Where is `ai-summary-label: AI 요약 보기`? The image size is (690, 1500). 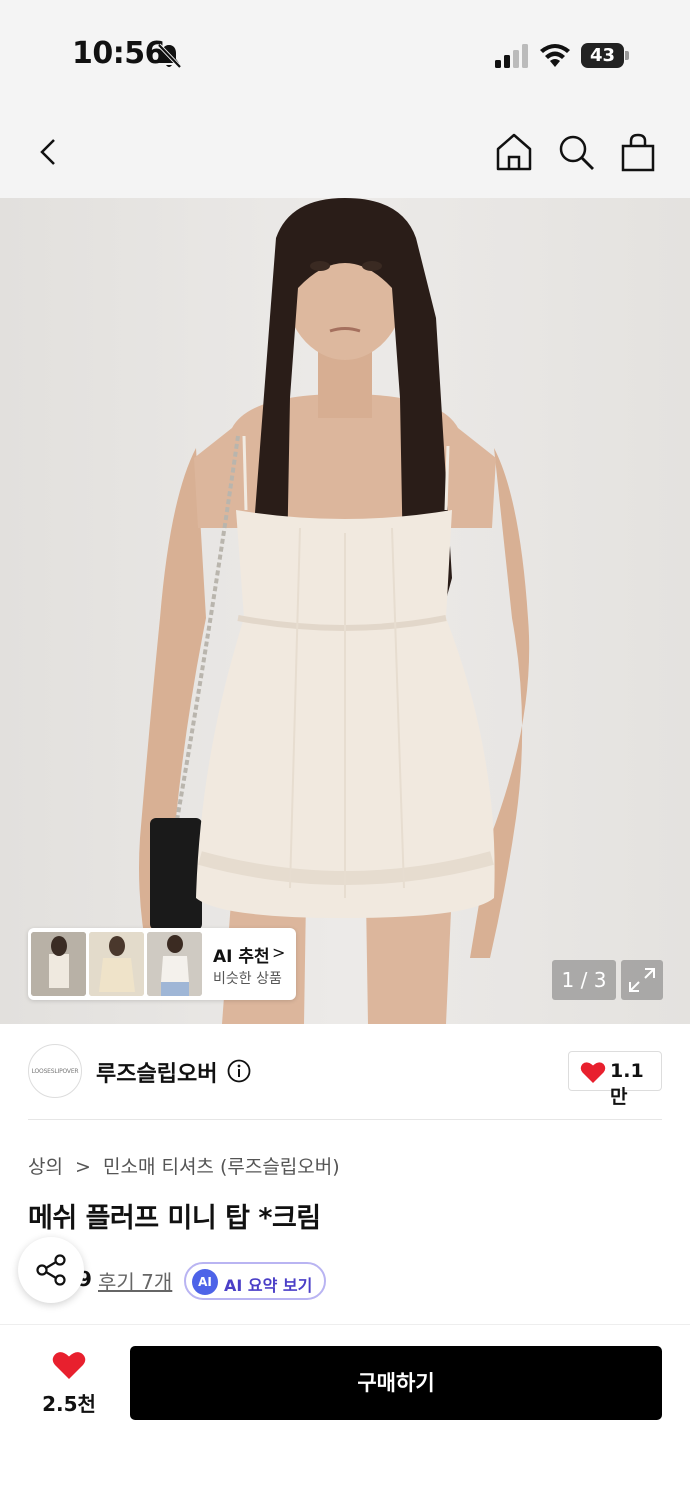 ai-summary-label: AI 요약 보기 is located at coordinates (268, 1285).